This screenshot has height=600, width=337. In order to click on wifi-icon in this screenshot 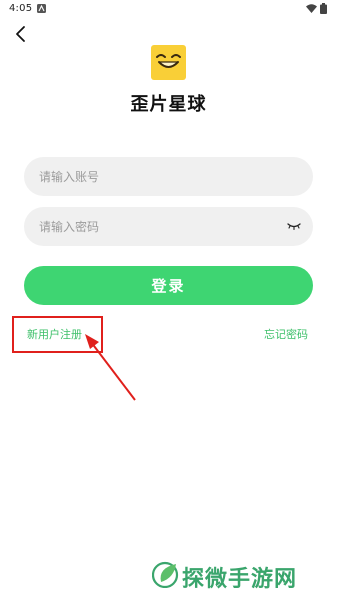, I will do `click(311, 8)`.